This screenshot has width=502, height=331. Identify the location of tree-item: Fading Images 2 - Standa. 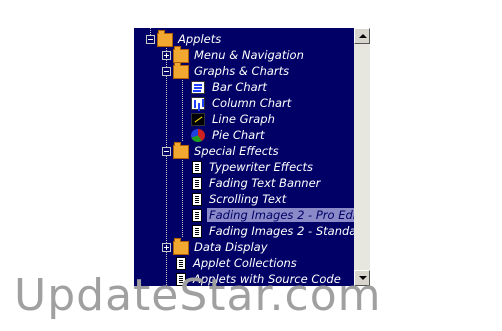
(266, 231).